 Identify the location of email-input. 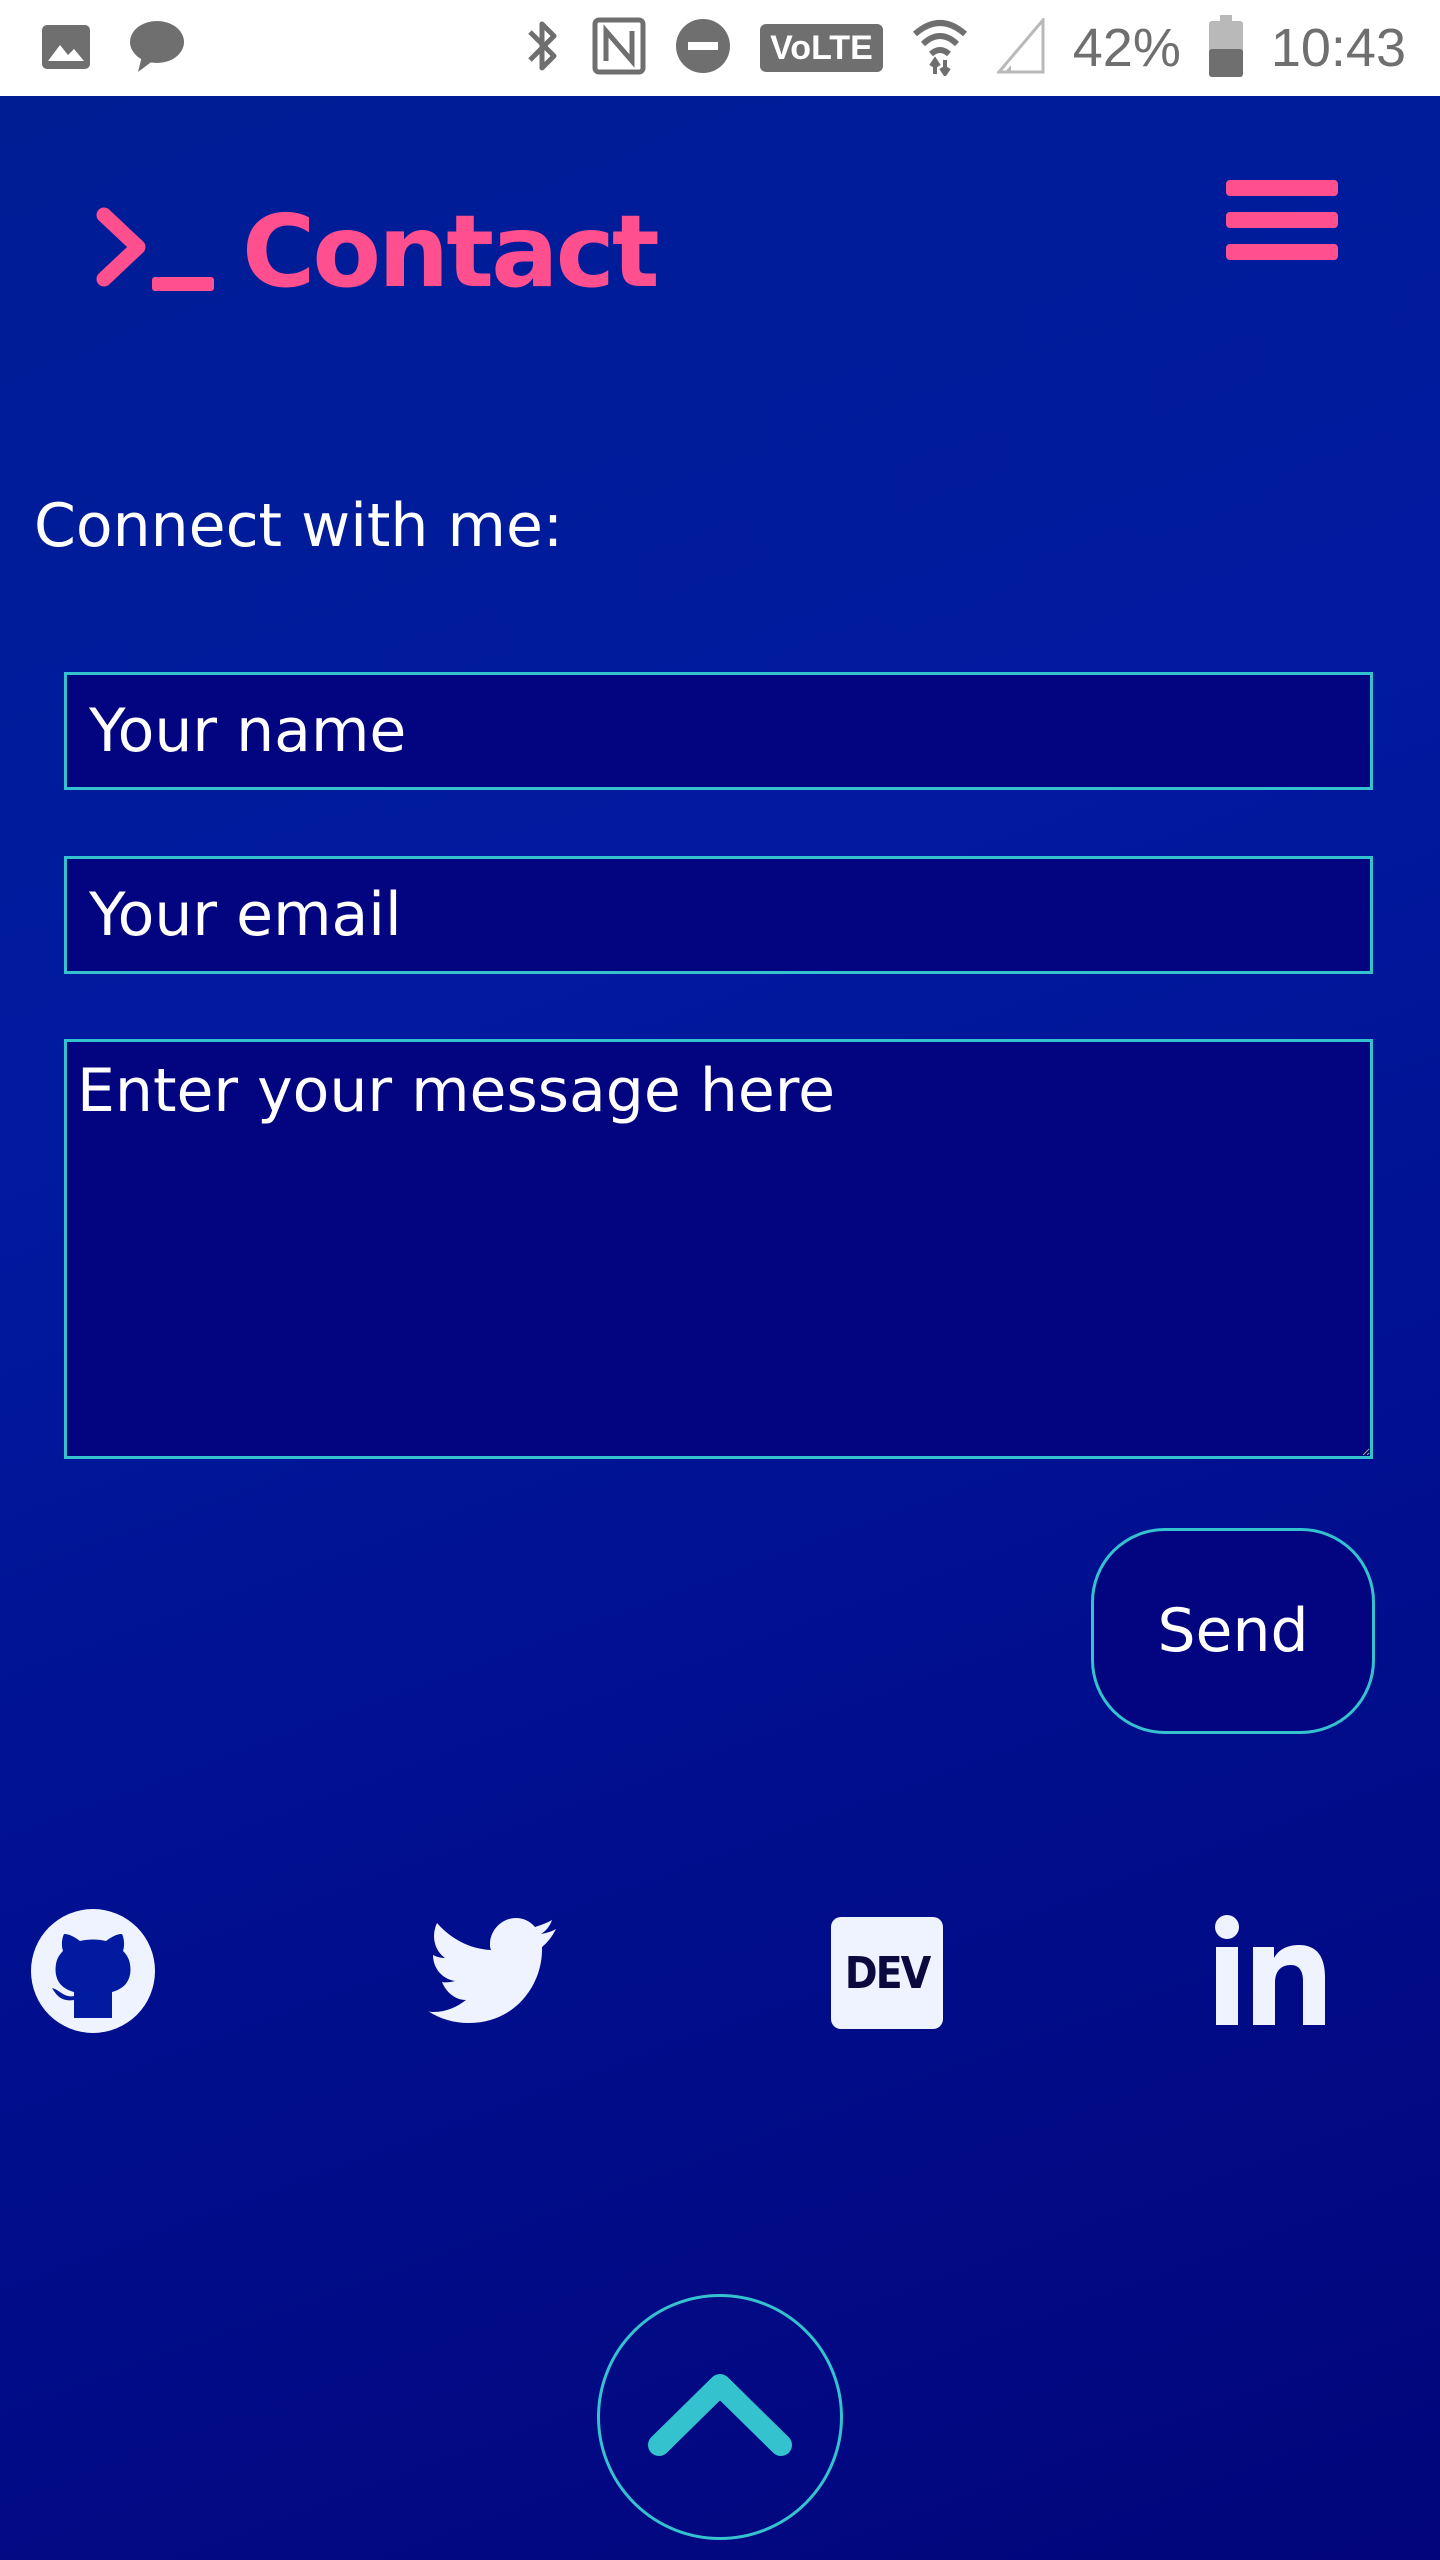
(718, 915).